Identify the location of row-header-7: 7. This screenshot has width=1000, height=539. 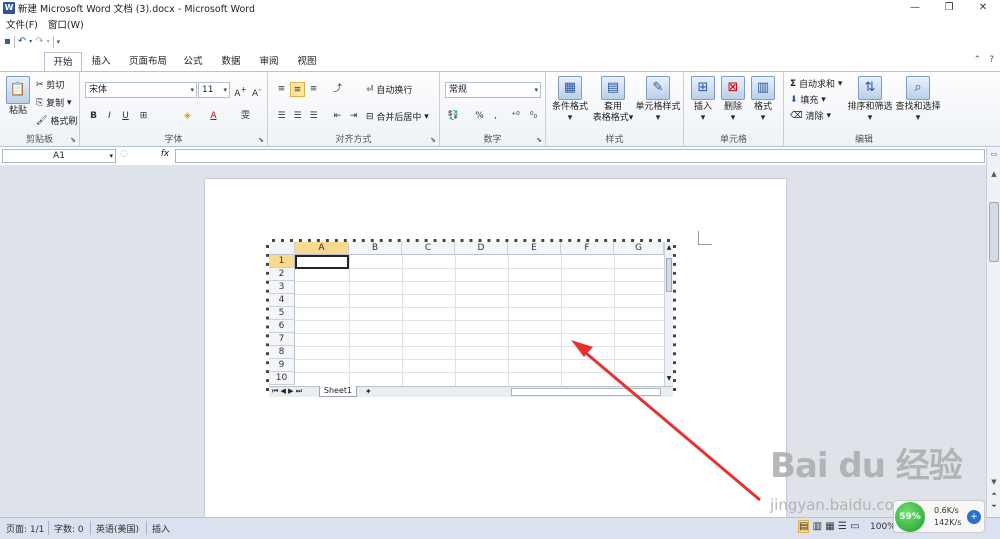
(282, 339).